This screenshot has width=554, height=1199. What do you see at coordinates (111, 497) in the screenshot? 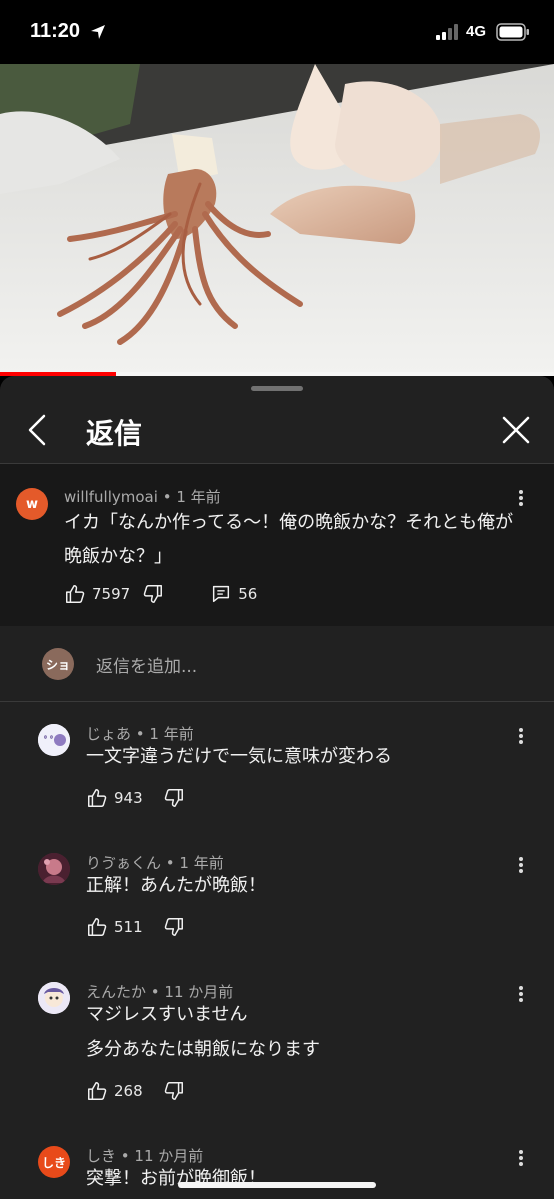
I see `comment-author: willfullymoai` at bounding box center [111, 497].